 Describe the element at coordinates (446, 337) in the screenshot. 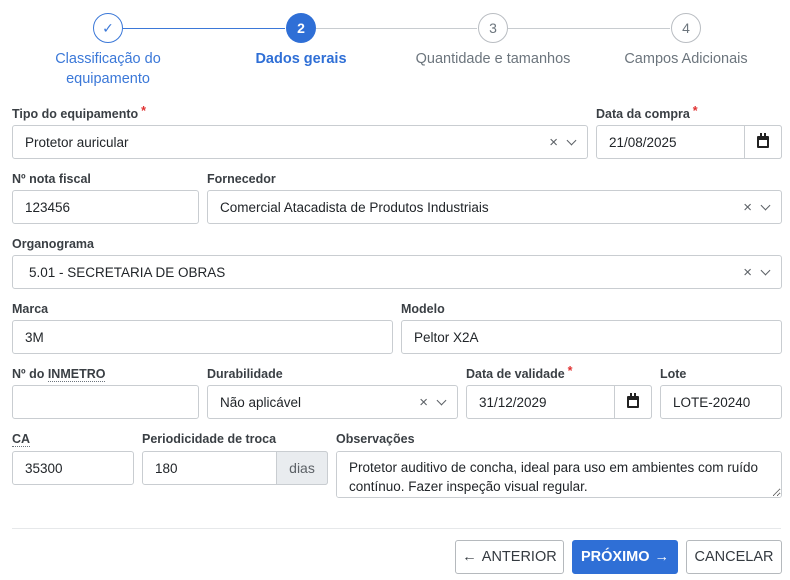

I see `modelo-value: Peltor X2A` at that location.